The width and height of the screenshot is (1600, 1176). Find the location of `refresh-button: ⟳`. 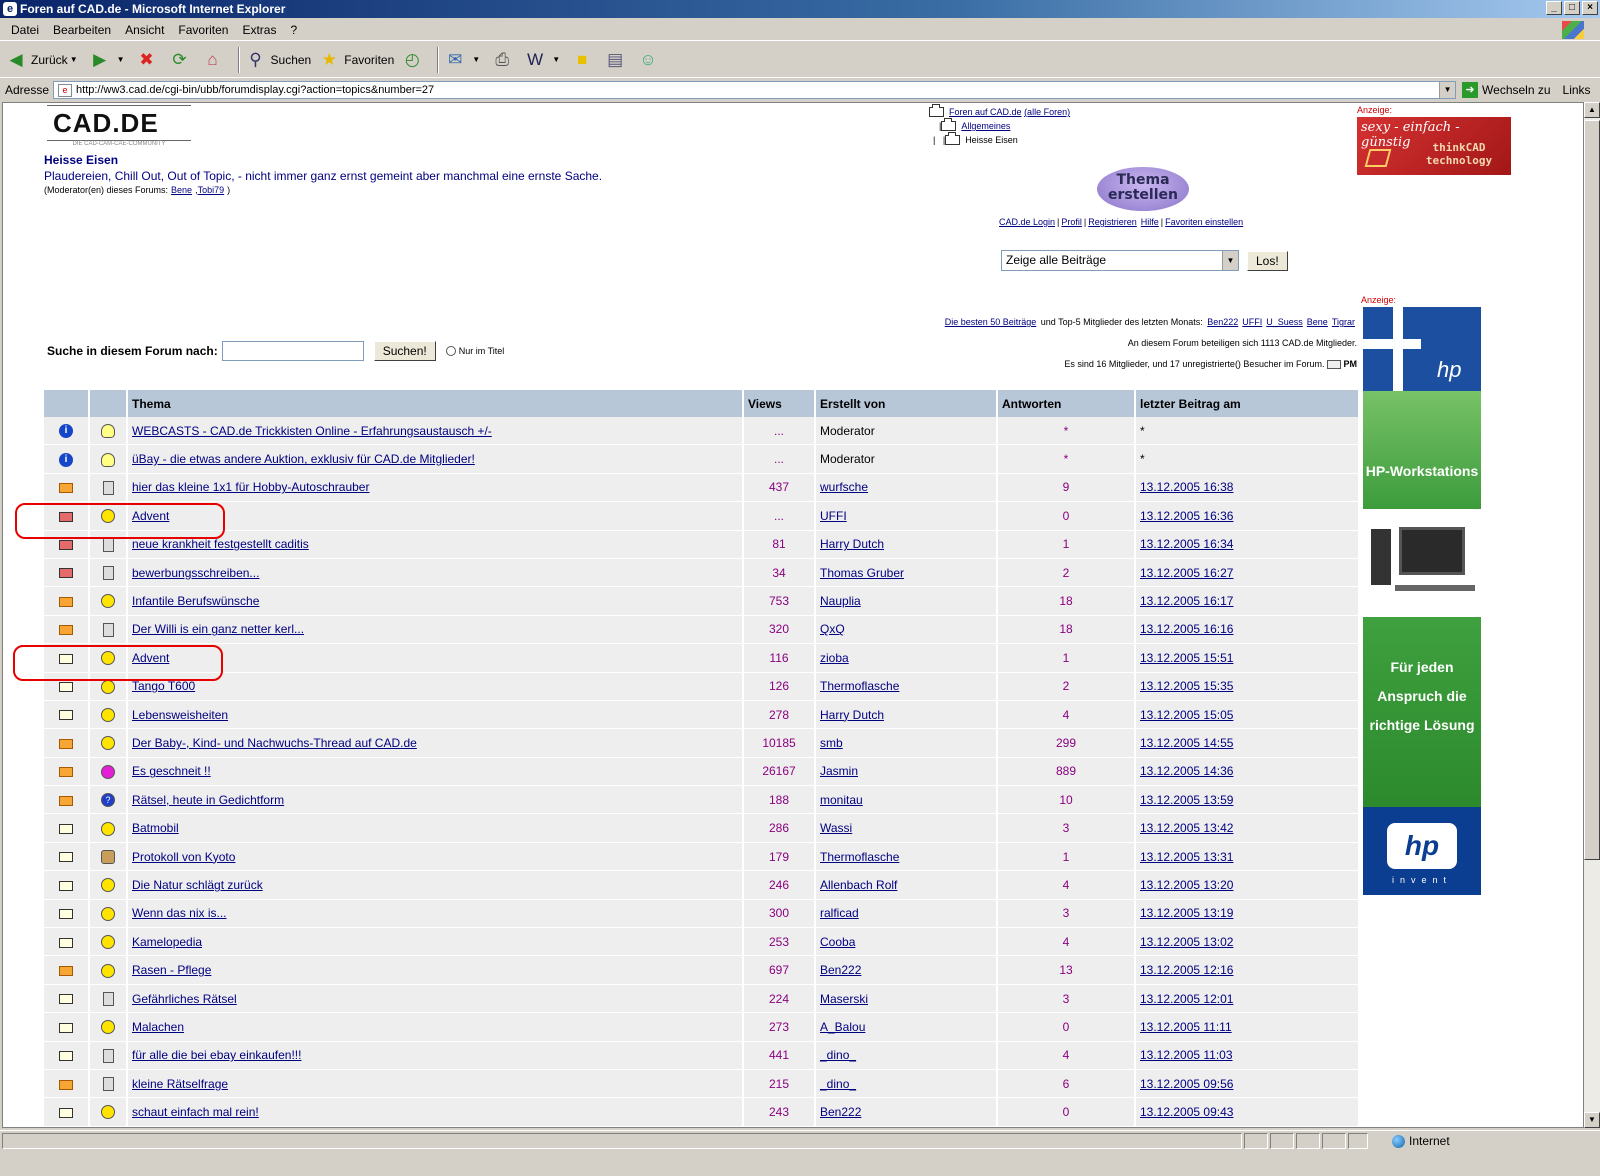

refresh-button: ⟳ is located at coordinates (181, 60).